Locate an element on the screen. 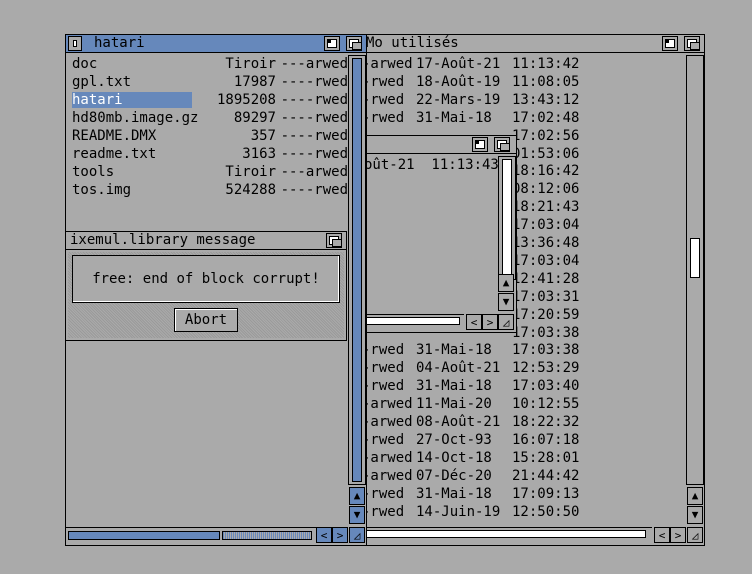  file-name: tools is located at coordinates (93, 172).